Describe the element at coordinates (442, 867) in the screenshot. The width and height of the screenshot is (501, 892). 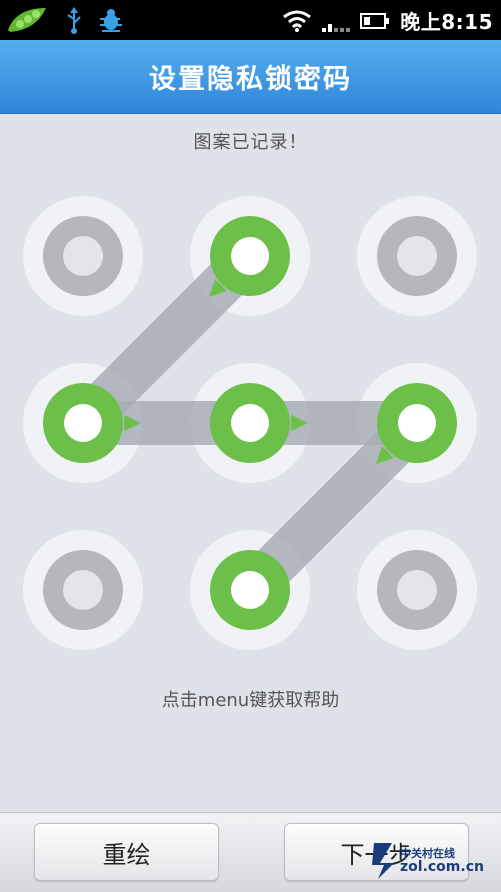
I see `watermark-bottom-text: zol.com.cn` at that location.